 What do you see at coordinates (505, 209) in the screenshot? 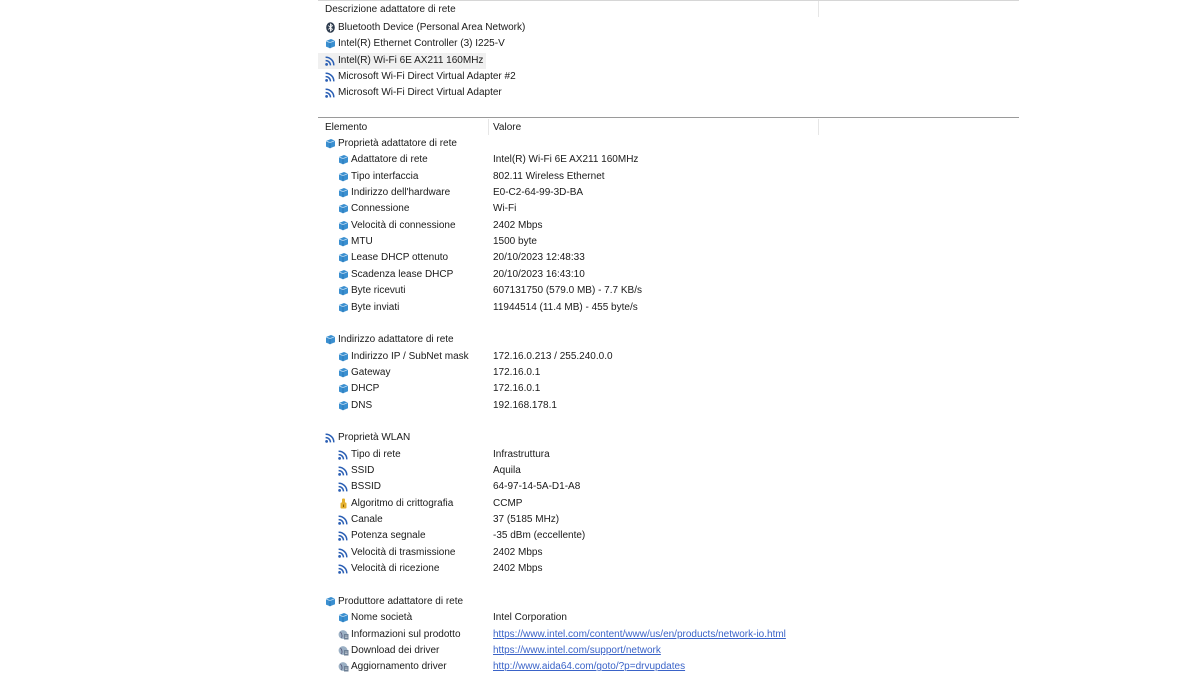
I see `property-value: Wi-Fi` at bounding box center [505, 209].